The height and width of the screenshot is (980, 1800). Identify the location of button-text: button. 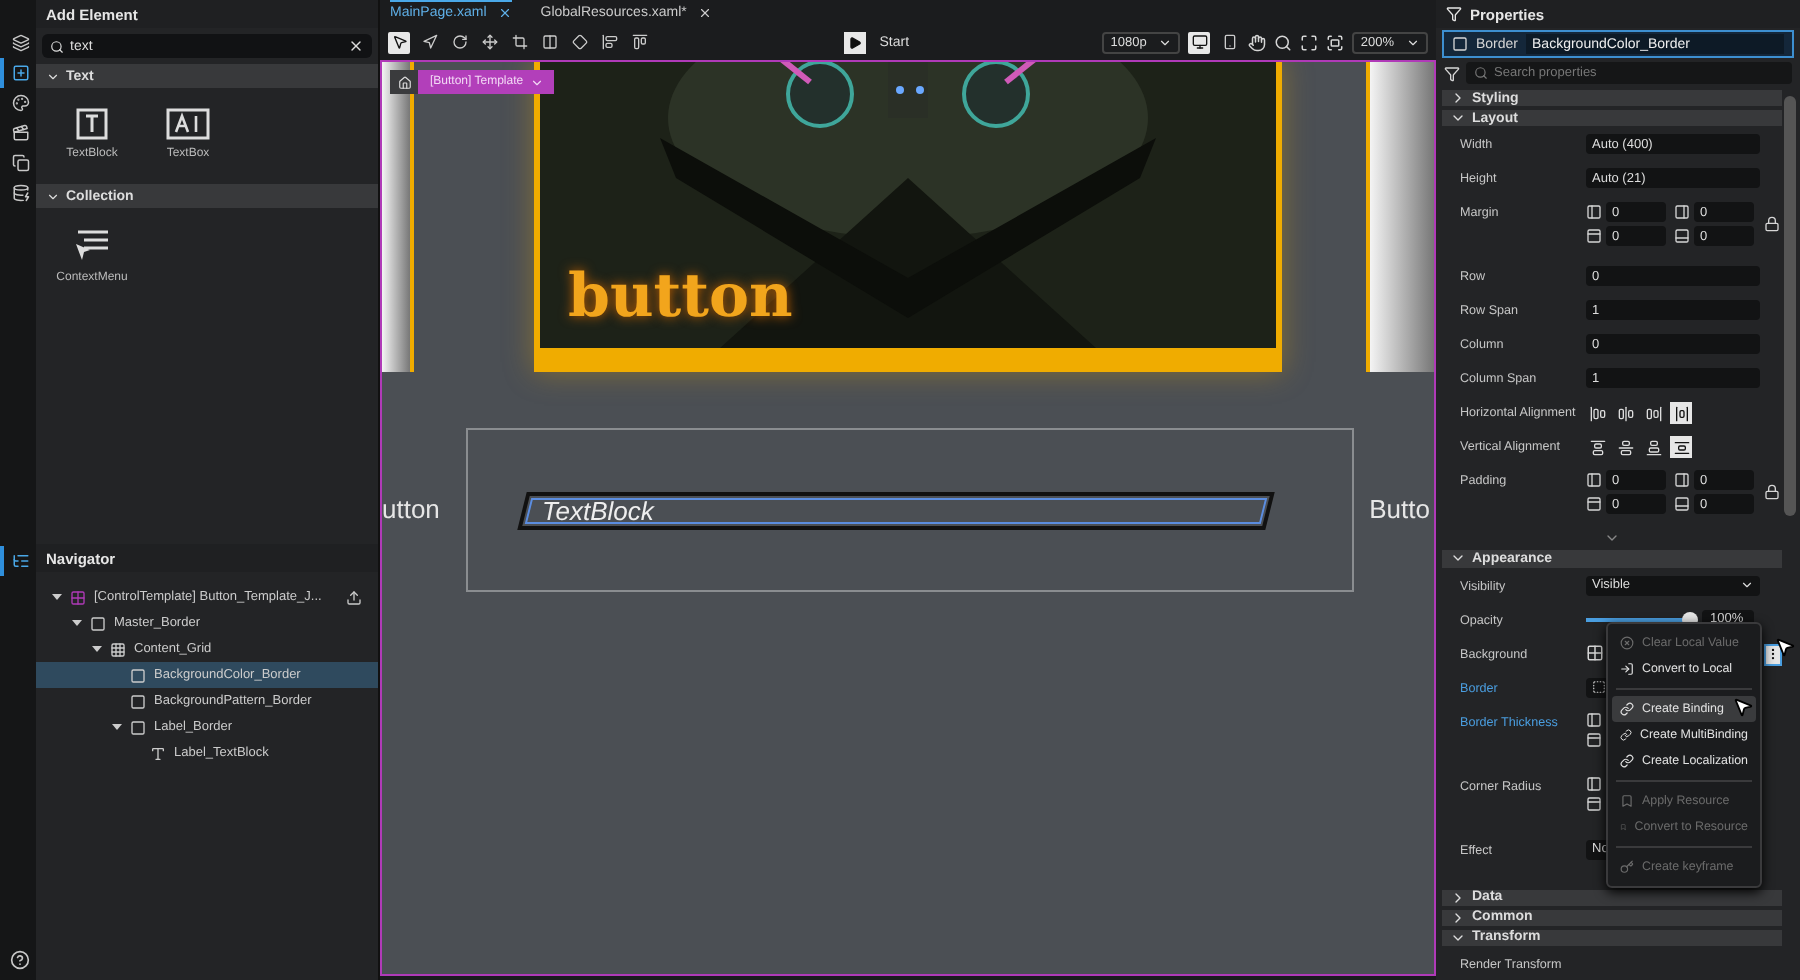
(680, 297).